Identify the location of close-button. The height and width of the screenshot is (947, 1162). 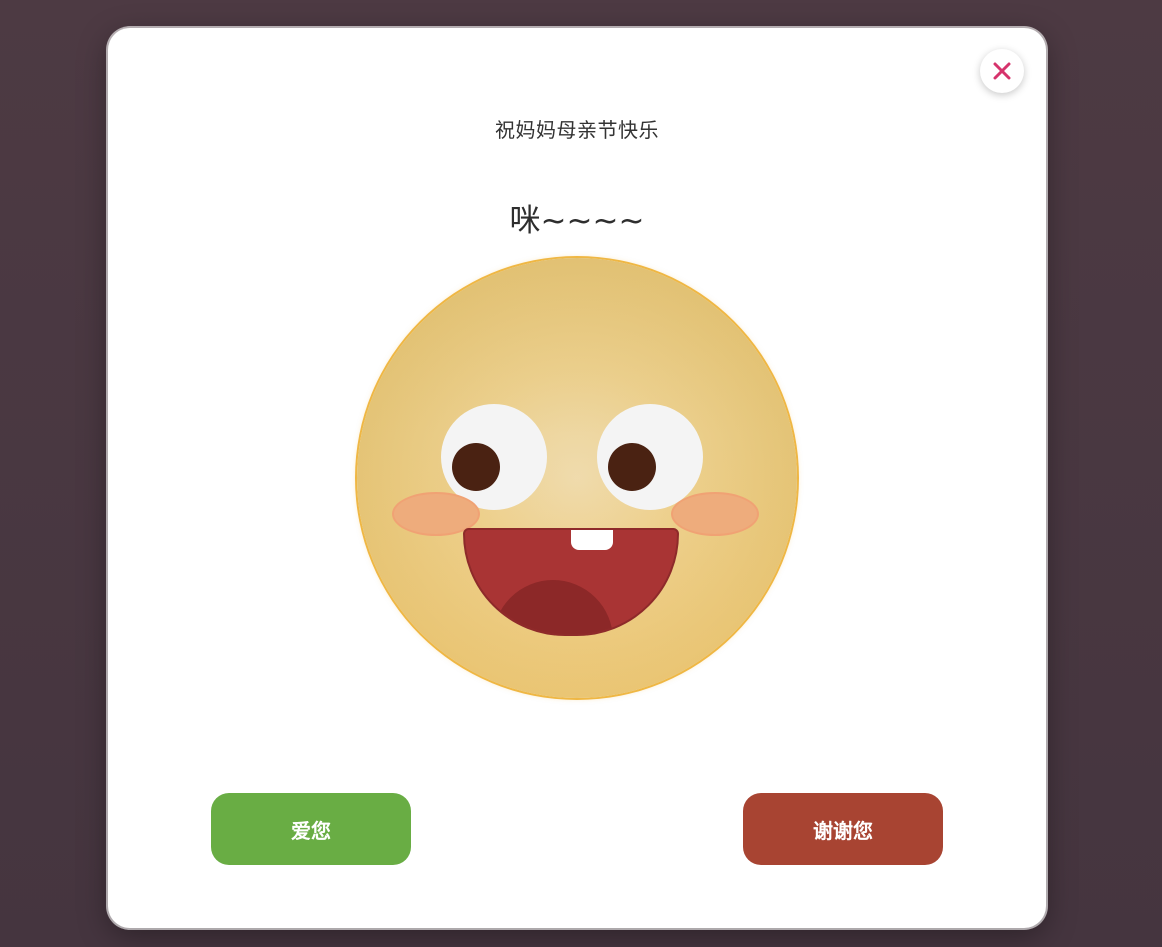
(1002, 71).